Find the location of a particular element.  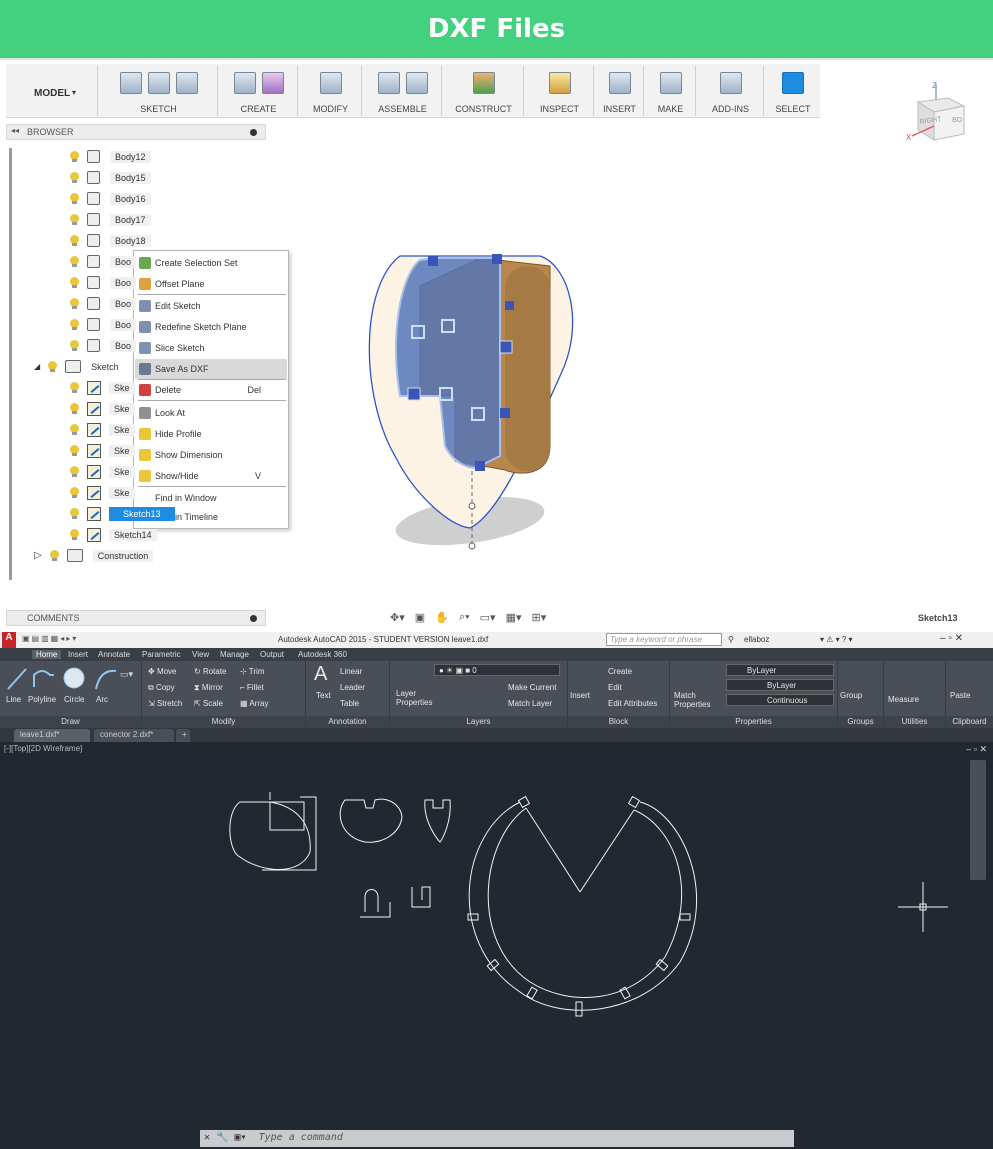

rotate-tool: ↻ Rotate is located at coordinates (210, 671).